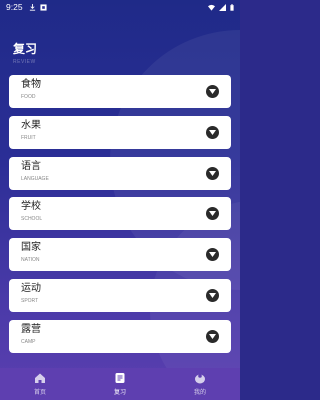 The width and height of the screenshot is (320, 400). Describe the element at coordinates (199, 392) in the screenshot. I see `tab-label: 我的` at that location.